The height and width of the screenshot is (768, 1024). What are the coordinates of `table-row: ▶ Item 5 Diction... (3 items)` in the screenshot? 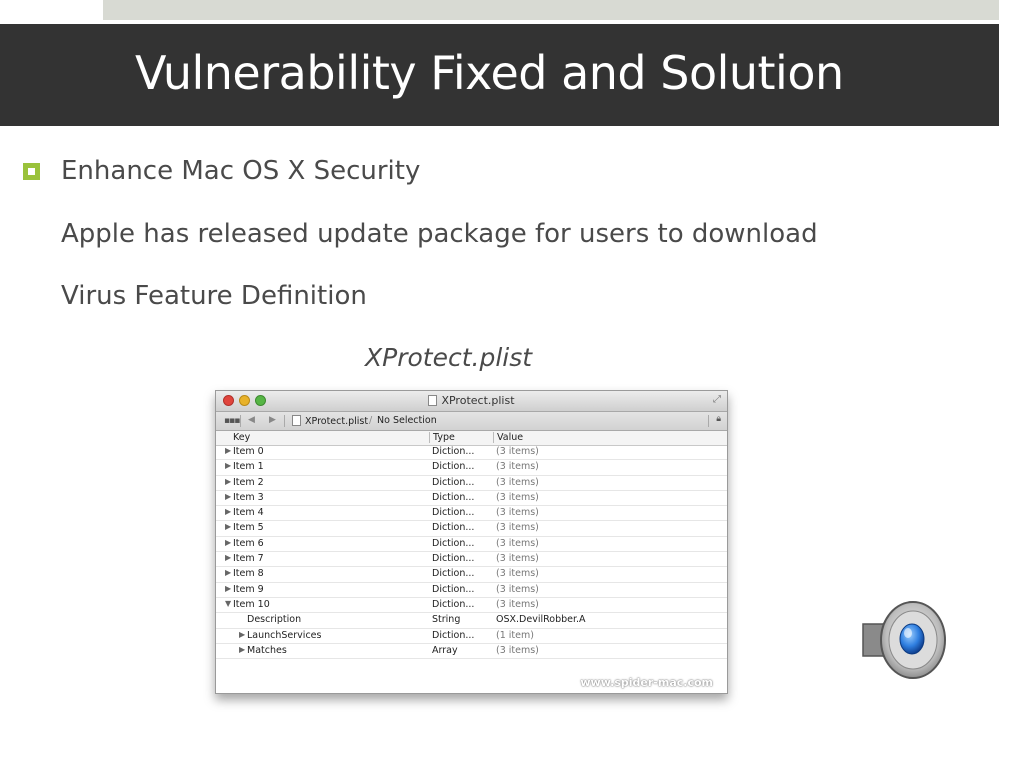 It's located at (471, 529).